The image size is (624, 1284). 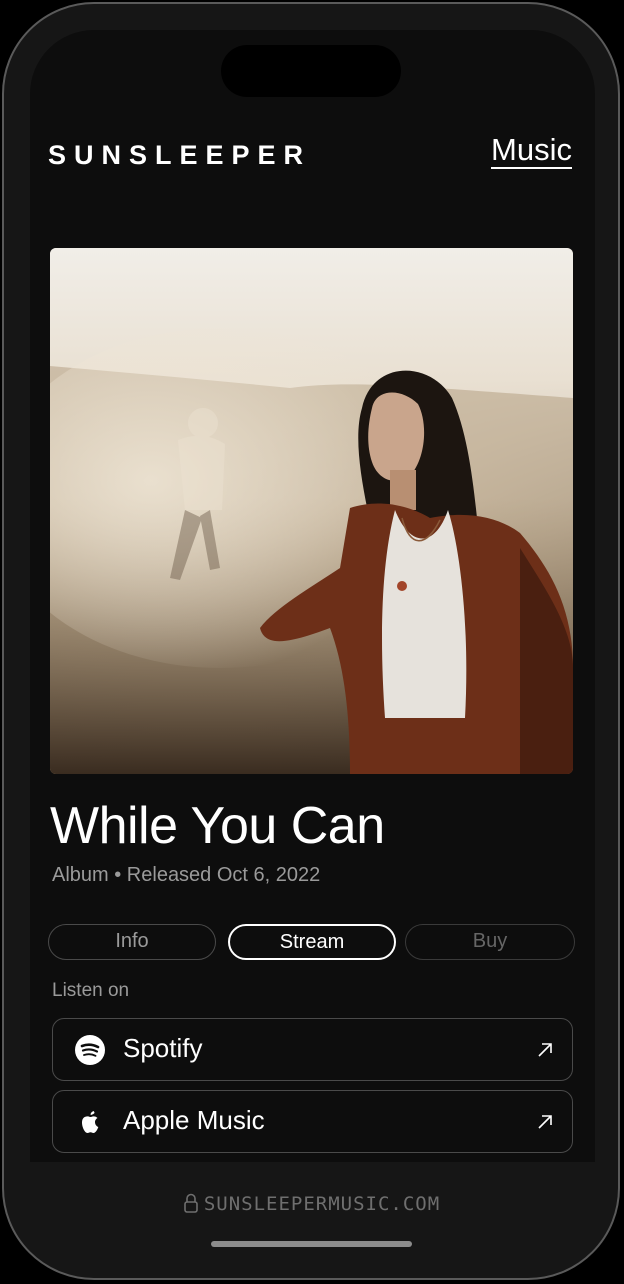 I want to click on tab-buy: Buy, so click(x=490, y=942).